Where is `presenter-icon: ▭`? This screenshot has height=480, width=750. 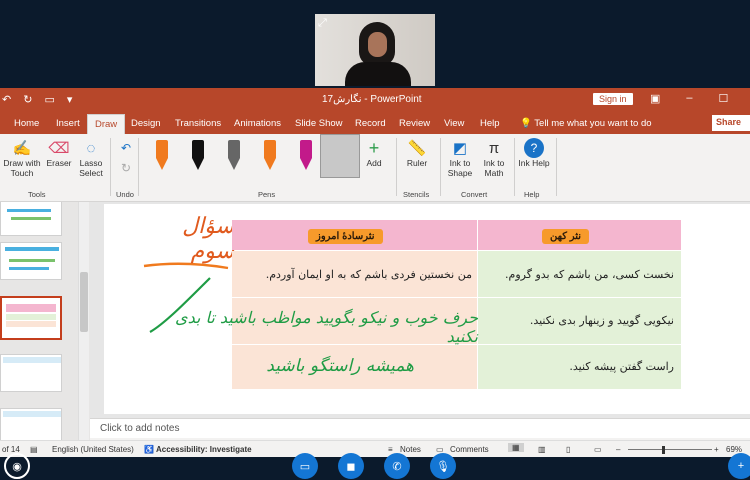 presenter-icon: ▭ is located at coordinates (49, 99).